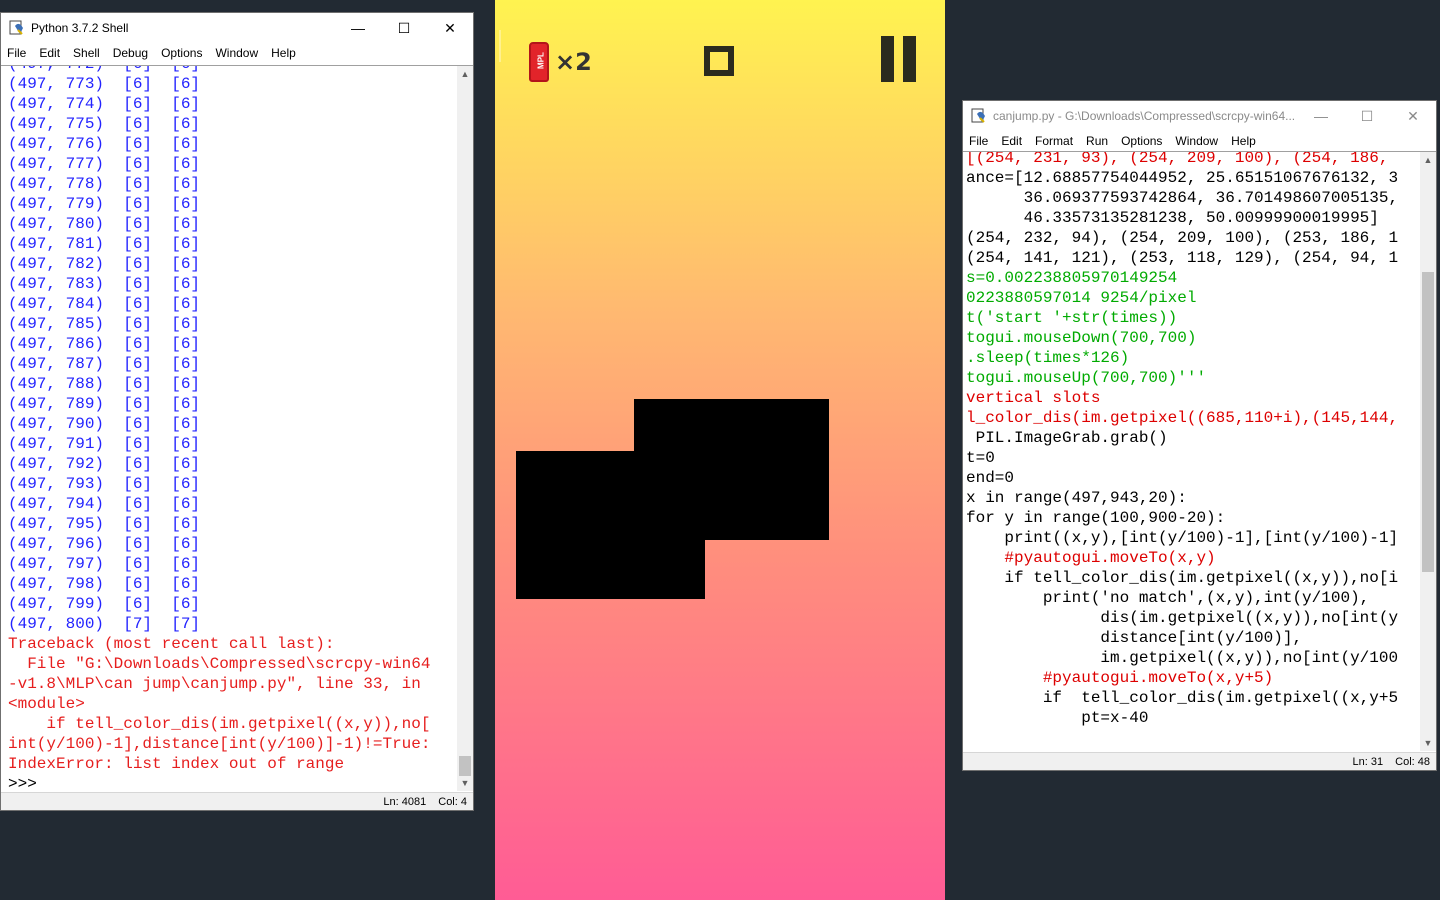  What do you see at coordinates (104, 544) in the screenshot?
I see `shell-output-line: (497, 796) [6] [6]` at bounding box center [104, 544].